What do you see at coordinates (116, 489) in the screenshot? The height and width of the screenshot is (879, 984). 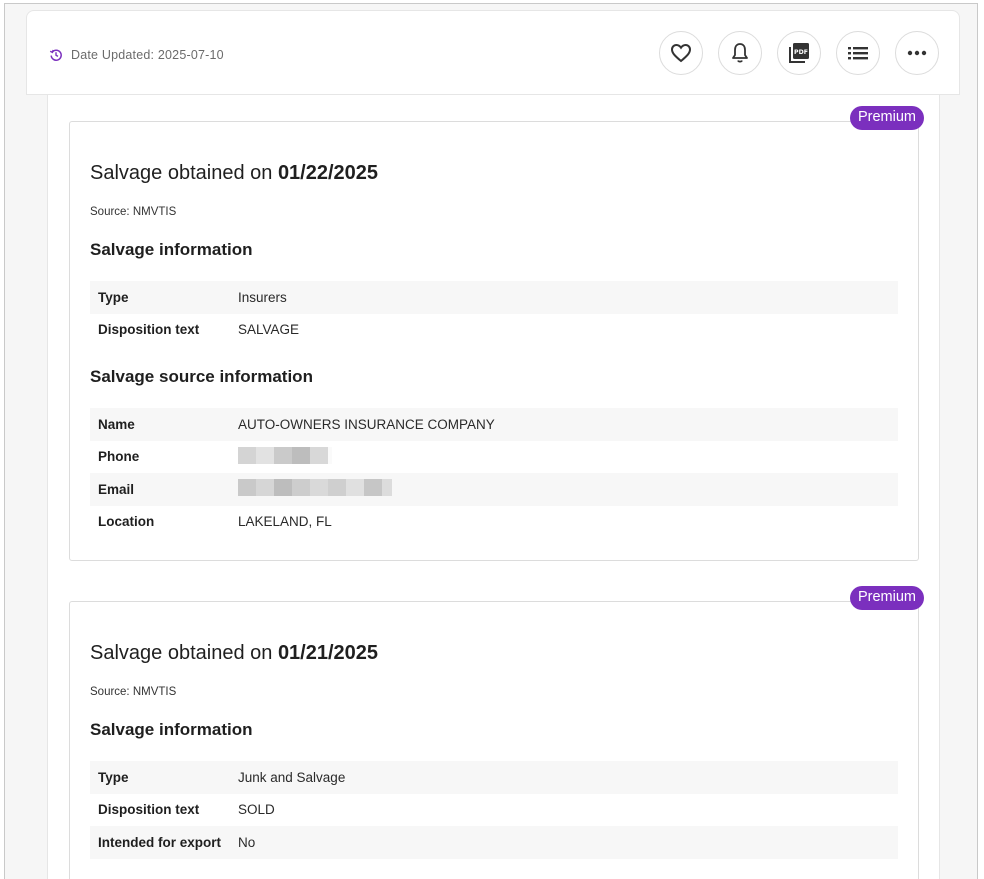 I see `row-label: Email` at bounding box center [116, 489].